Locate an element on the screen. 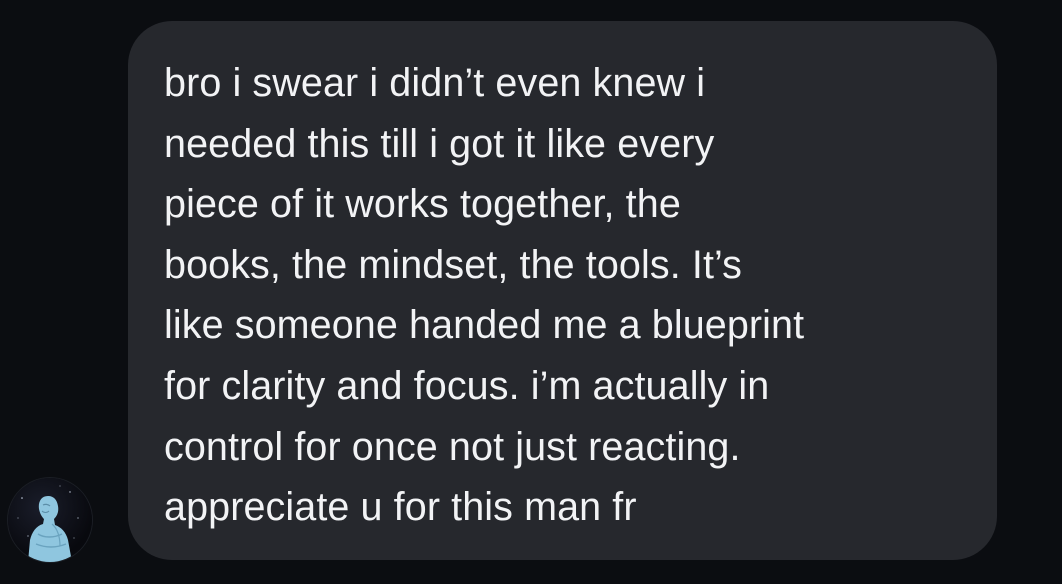 The width and height of the screenshot is (1062, 584). sender-avatar is located at coordinates (50, 520).